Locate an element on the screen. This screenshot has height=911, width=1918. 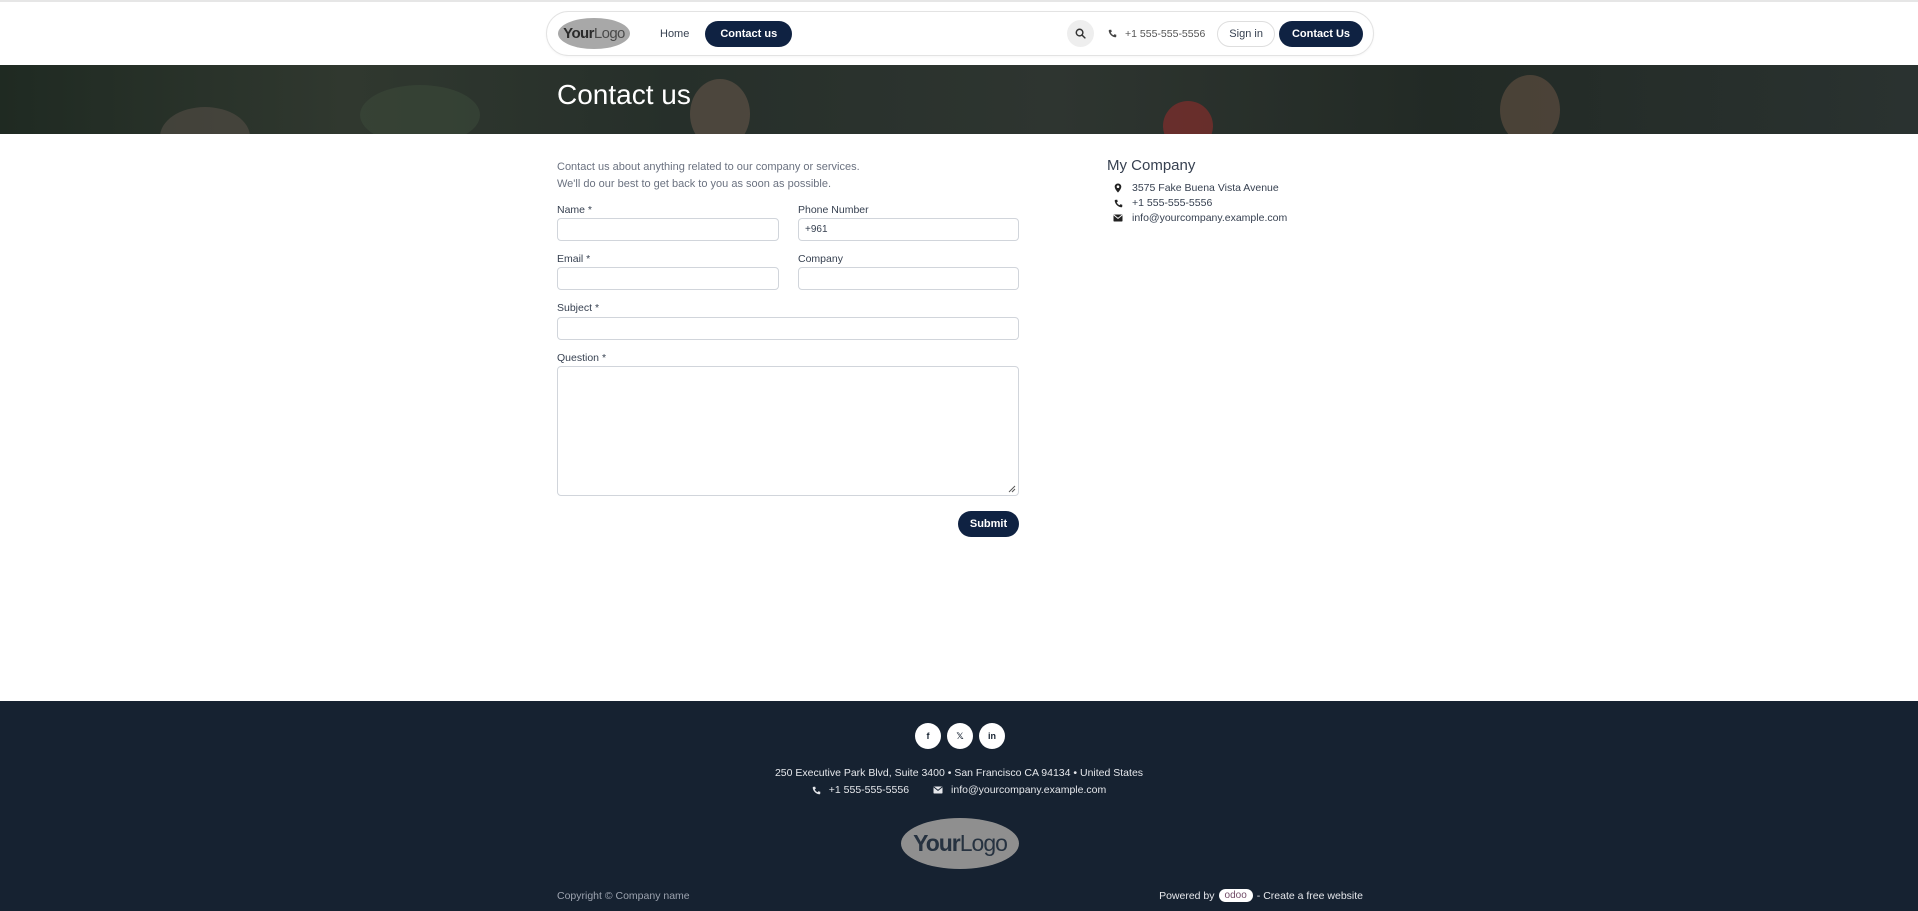
search-icon is located at coordinates (1080, 33).